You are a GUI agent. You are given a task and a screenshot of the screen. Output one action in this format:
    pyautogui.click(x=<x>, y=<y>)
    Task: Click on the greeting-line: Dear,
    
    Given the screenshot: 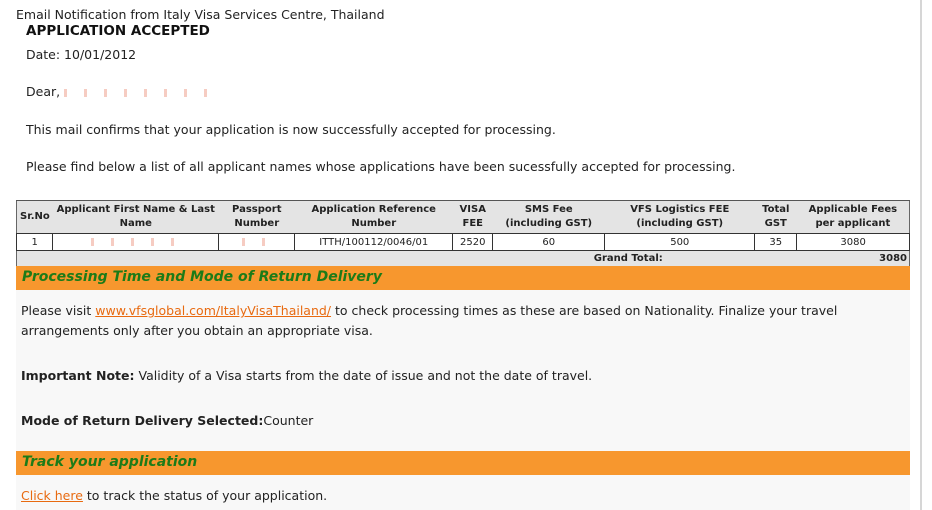 What is the action you would take?
    pyautogui.click(x=120, y=91)
    